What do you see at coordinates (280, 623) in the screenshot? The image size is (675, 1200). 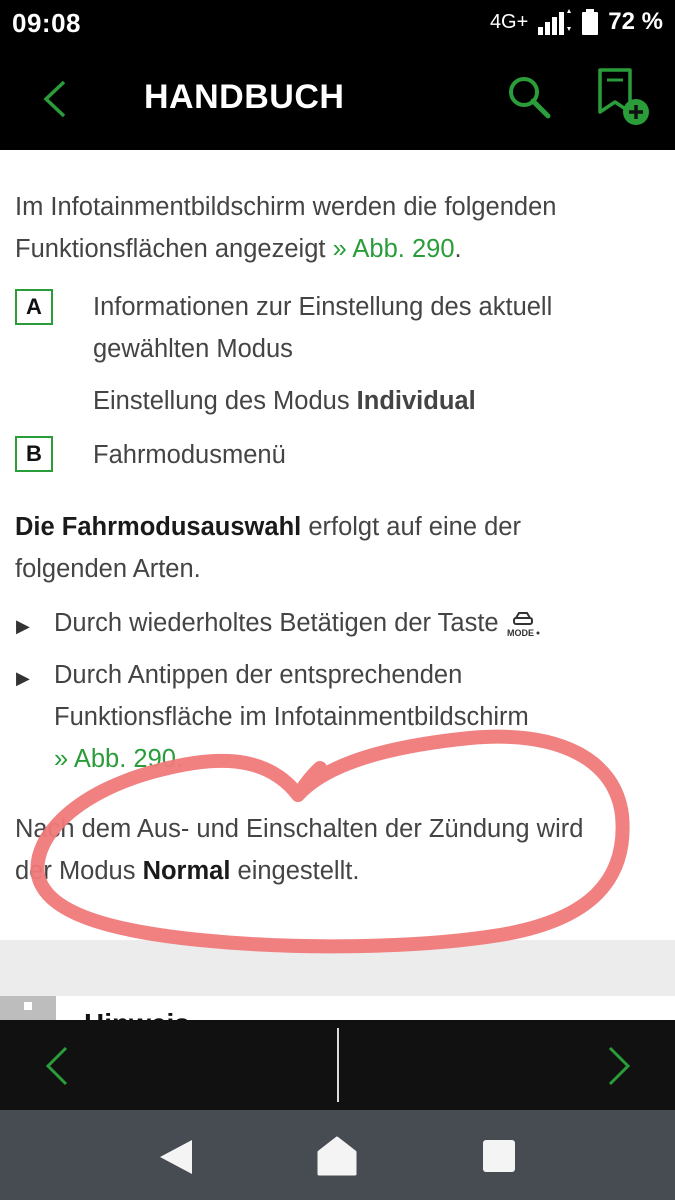 I see `bullet-1-text: Durch wiederholtes Betätigen der Taste` at bounding box center [280, 623].